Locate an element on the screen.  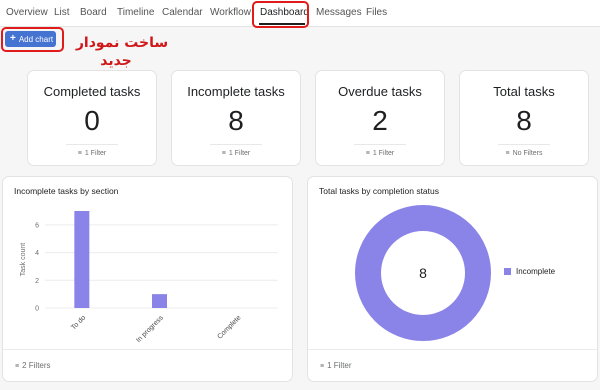
y-tick-label: 2 is located at coordinates (37, 281).